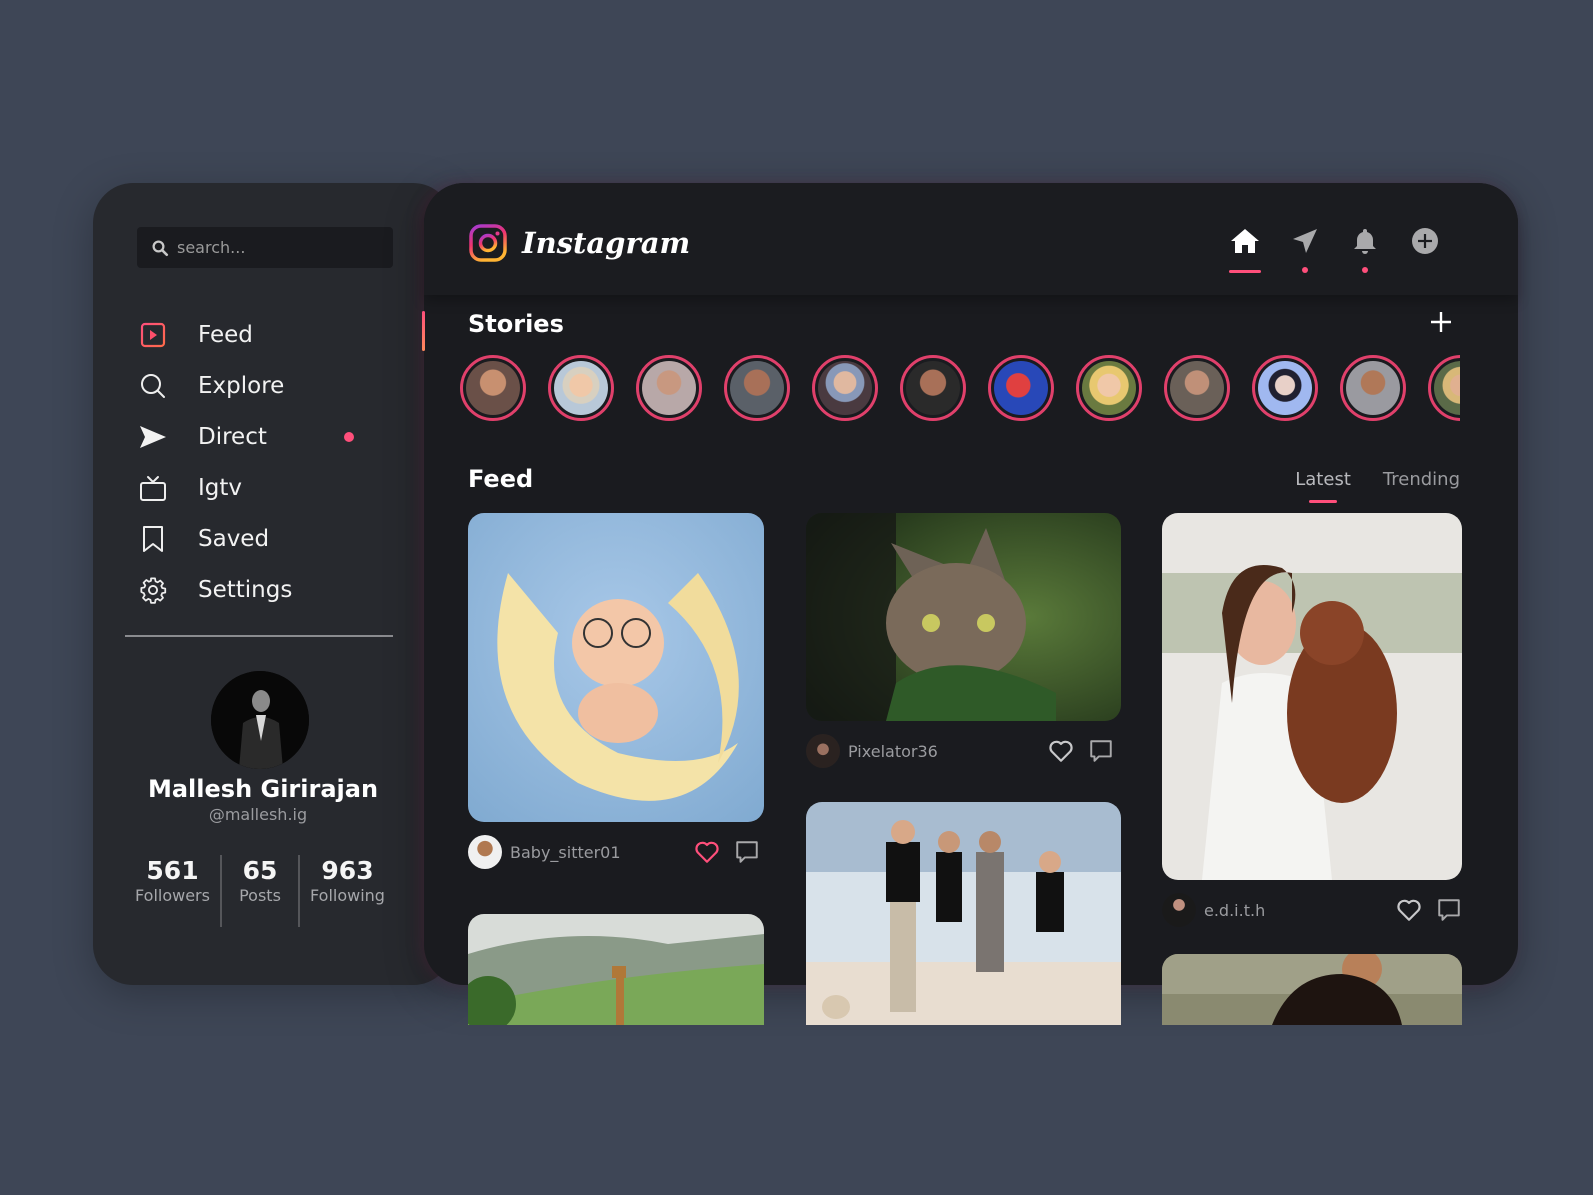  Describe the element at coordinates (172, 895) in the screenshot. I see `stat-label: Followers` at that location.